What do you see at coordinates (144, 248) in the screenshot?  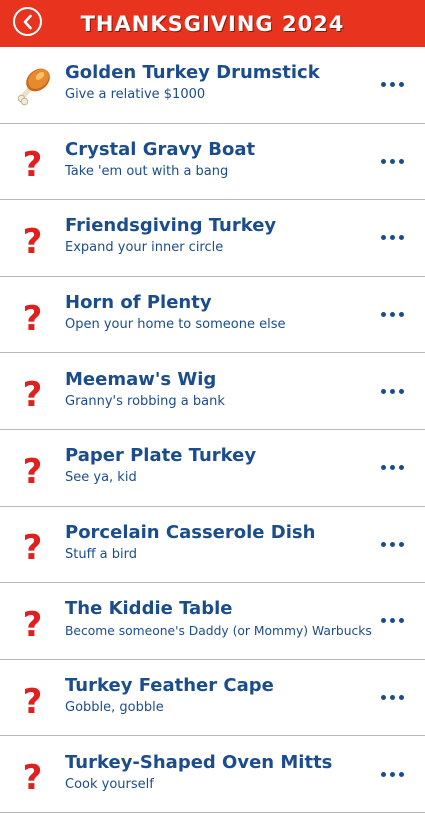 I see `item-subtitle: Expand your inner circle` at bounding box center [144, 248].